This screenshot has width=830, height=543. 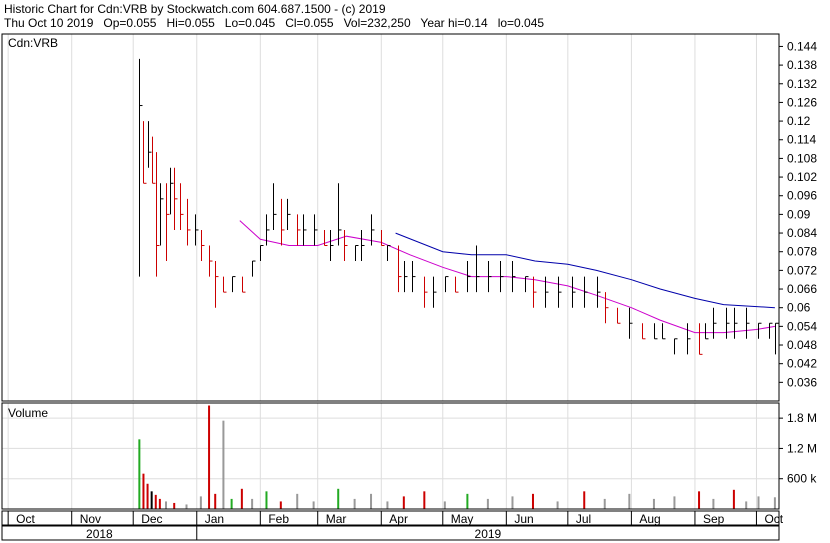 What do you see at coordinates (151, 519) in the screenshot?
I see `month-label: Dec` at bounding box center [151, 519].